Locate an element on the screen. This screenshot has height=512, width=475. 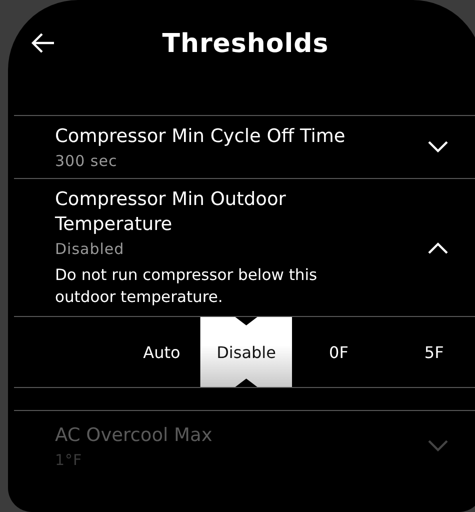
option: Auto is located at coordinates (107, 352).